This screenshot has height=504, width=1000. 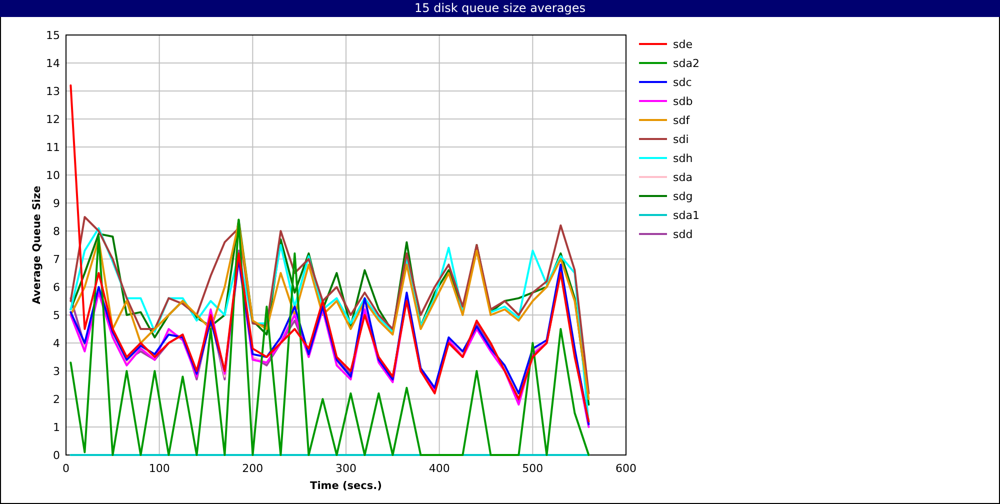 What do you see at coordinates (56, 371) in the screenshot?
I see `y-tick-label: 3` at bounding box center [56, 371].